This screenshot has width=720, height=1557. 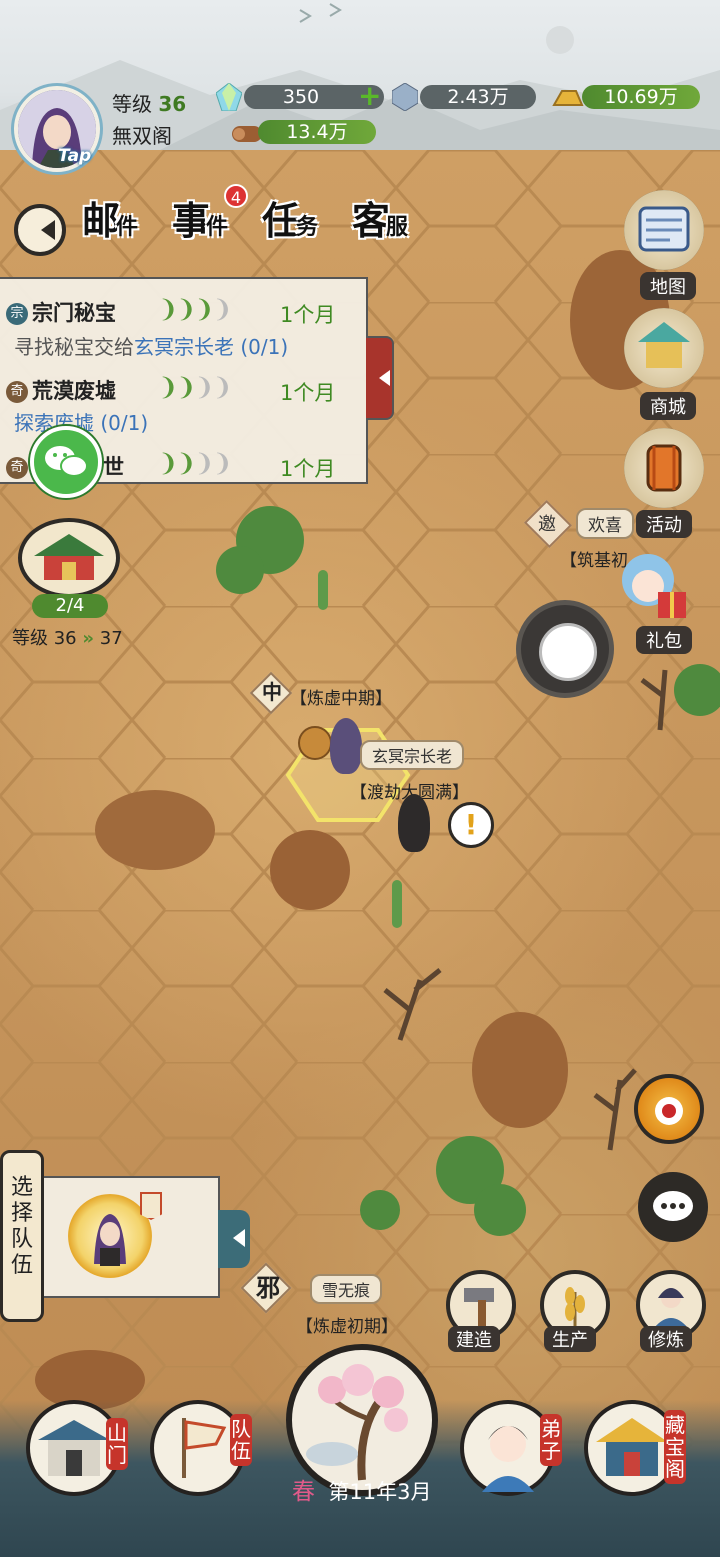 What do you see at coordinates (412, 755) in the screenshot?
I see `elder-name: 玄冥宗长老` at bounding box center [412, 755].